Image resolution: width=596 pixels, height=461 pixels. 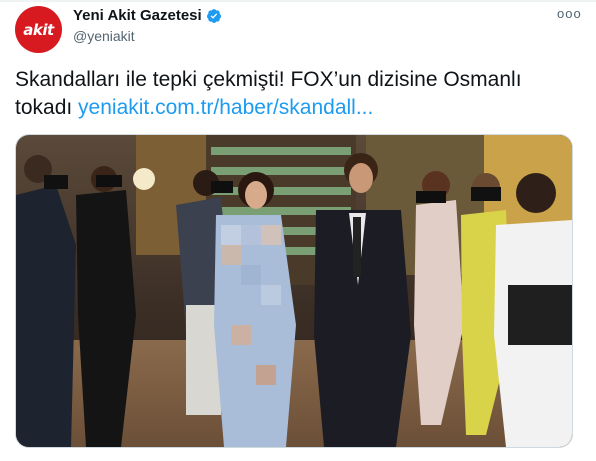 I want to click on verified-badge-icon, so click(x=213, y=15).